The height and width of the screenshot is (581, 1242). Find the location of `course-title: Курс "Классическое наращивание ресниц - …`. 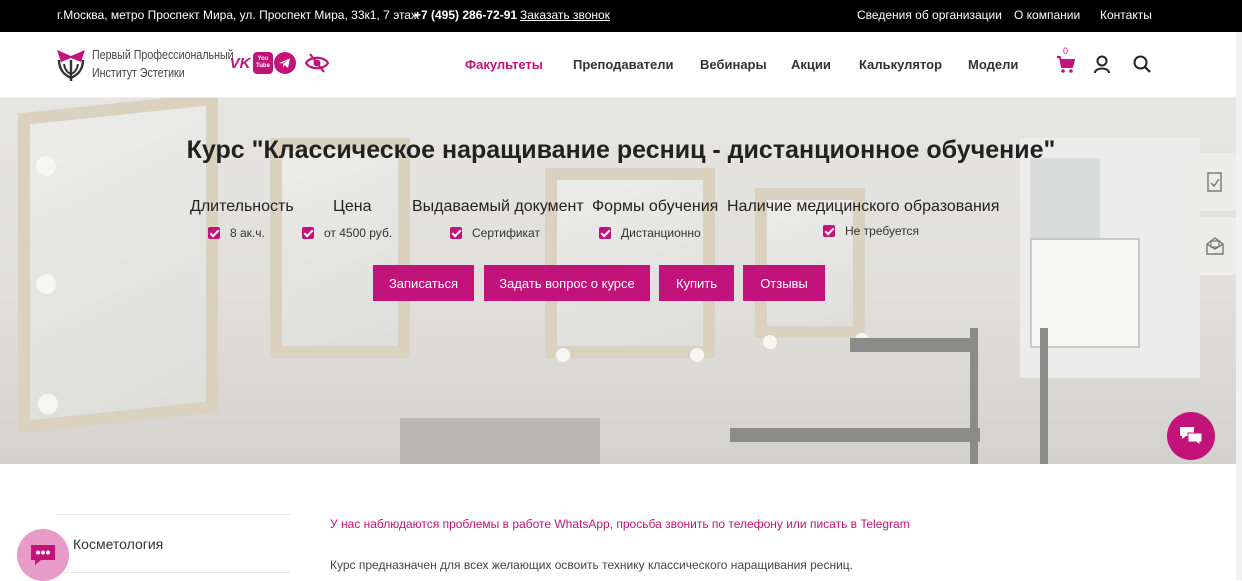

course-title: Курс "Классическое наращивание ресниц - … is located at coordinates (621, 150).